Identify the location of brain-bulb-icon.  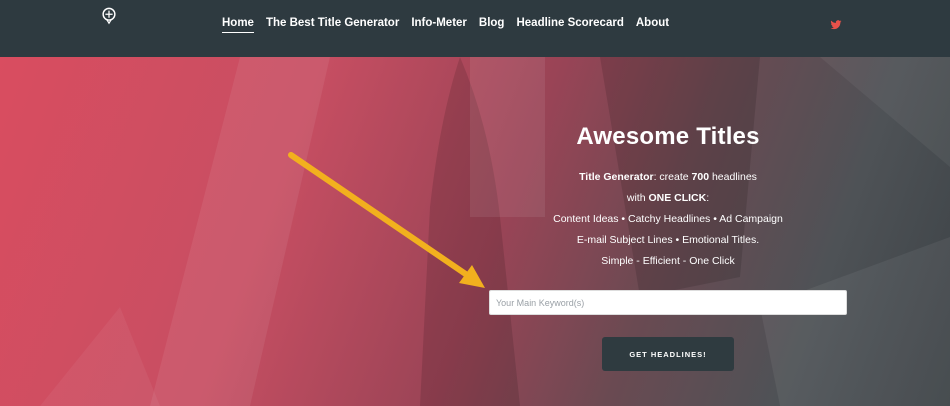
(109, 16).